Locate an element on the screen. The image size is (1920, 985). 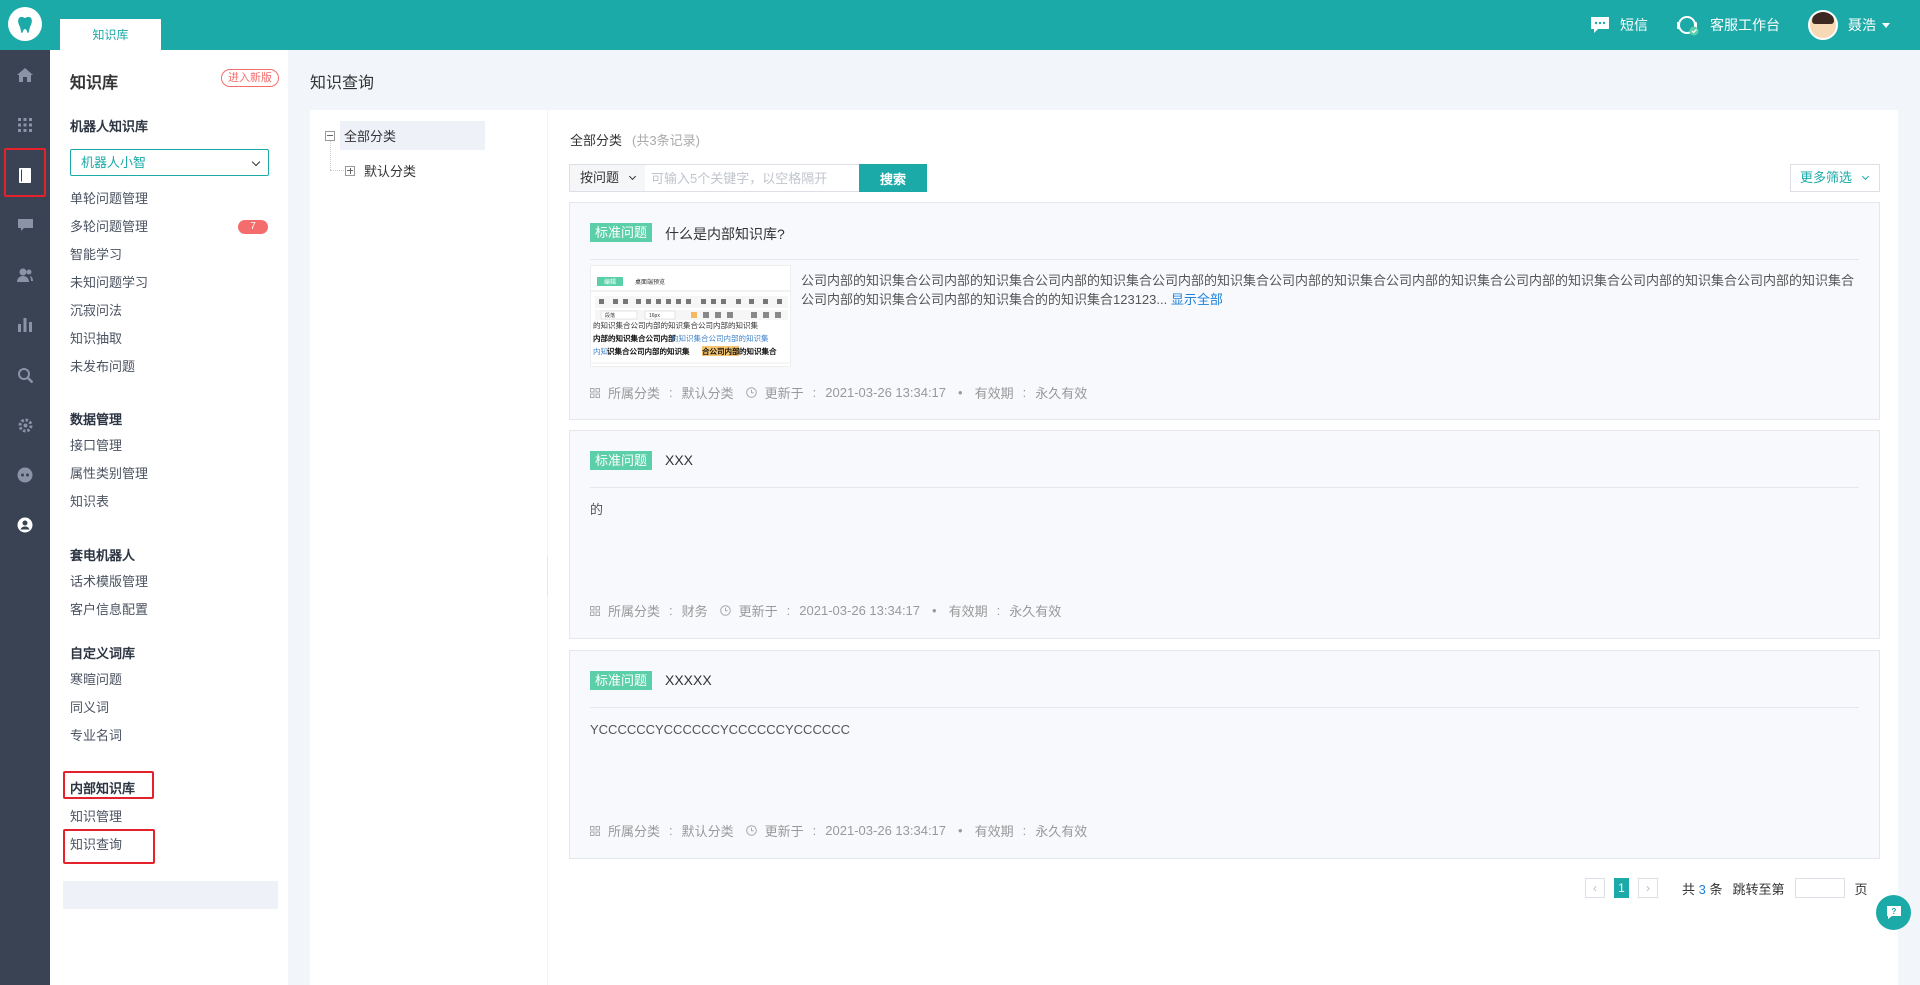
total-count: 共 3 条 is located at coordinates (1702, 889).